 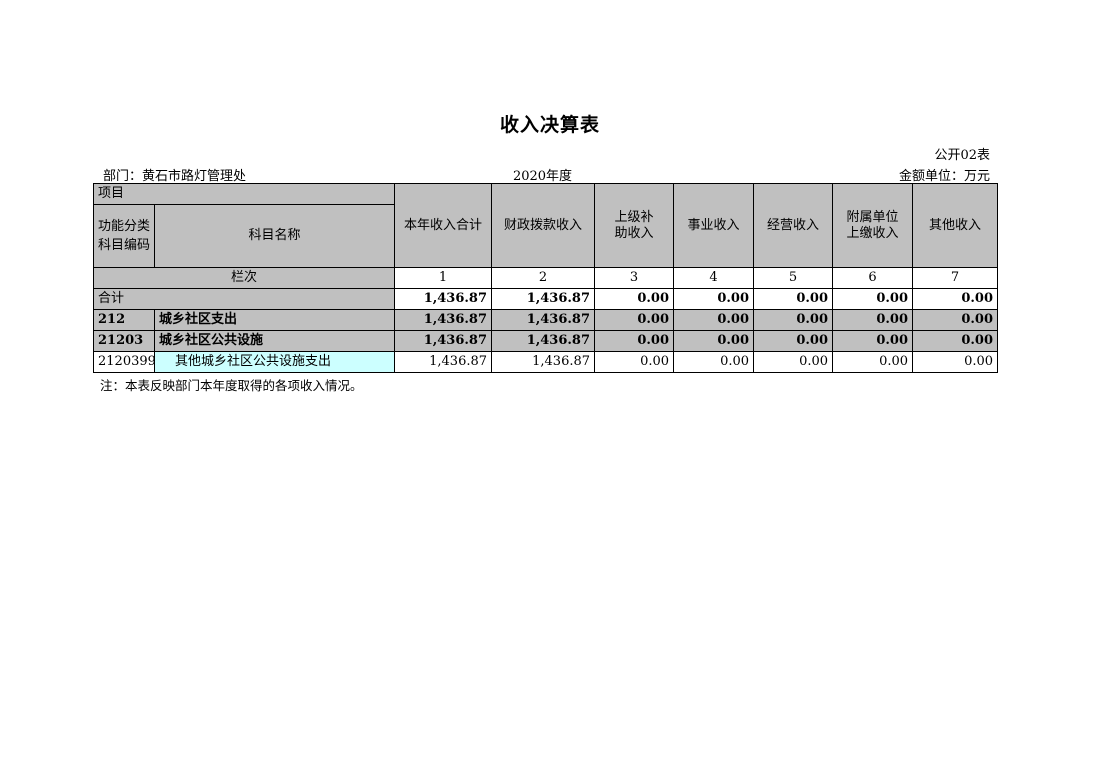 I want to click on table-number: 公开02表, so click(x=962, y=155).